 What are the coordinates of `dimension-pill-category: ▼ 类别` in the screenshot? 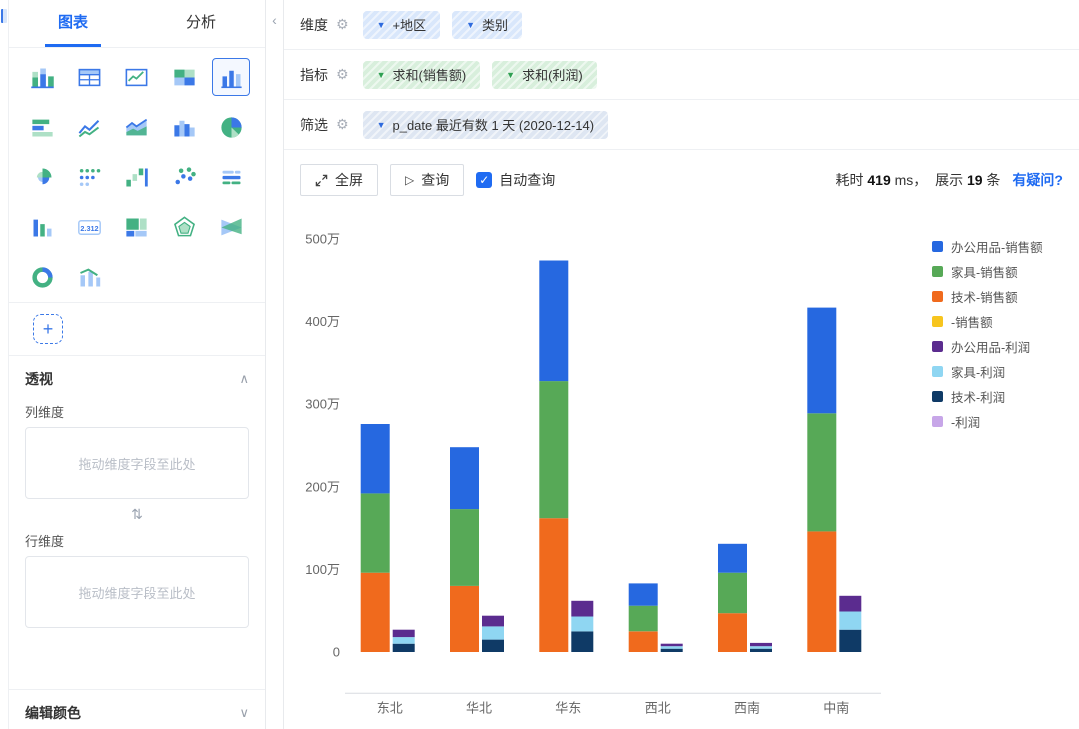 It's located at (487, 24).